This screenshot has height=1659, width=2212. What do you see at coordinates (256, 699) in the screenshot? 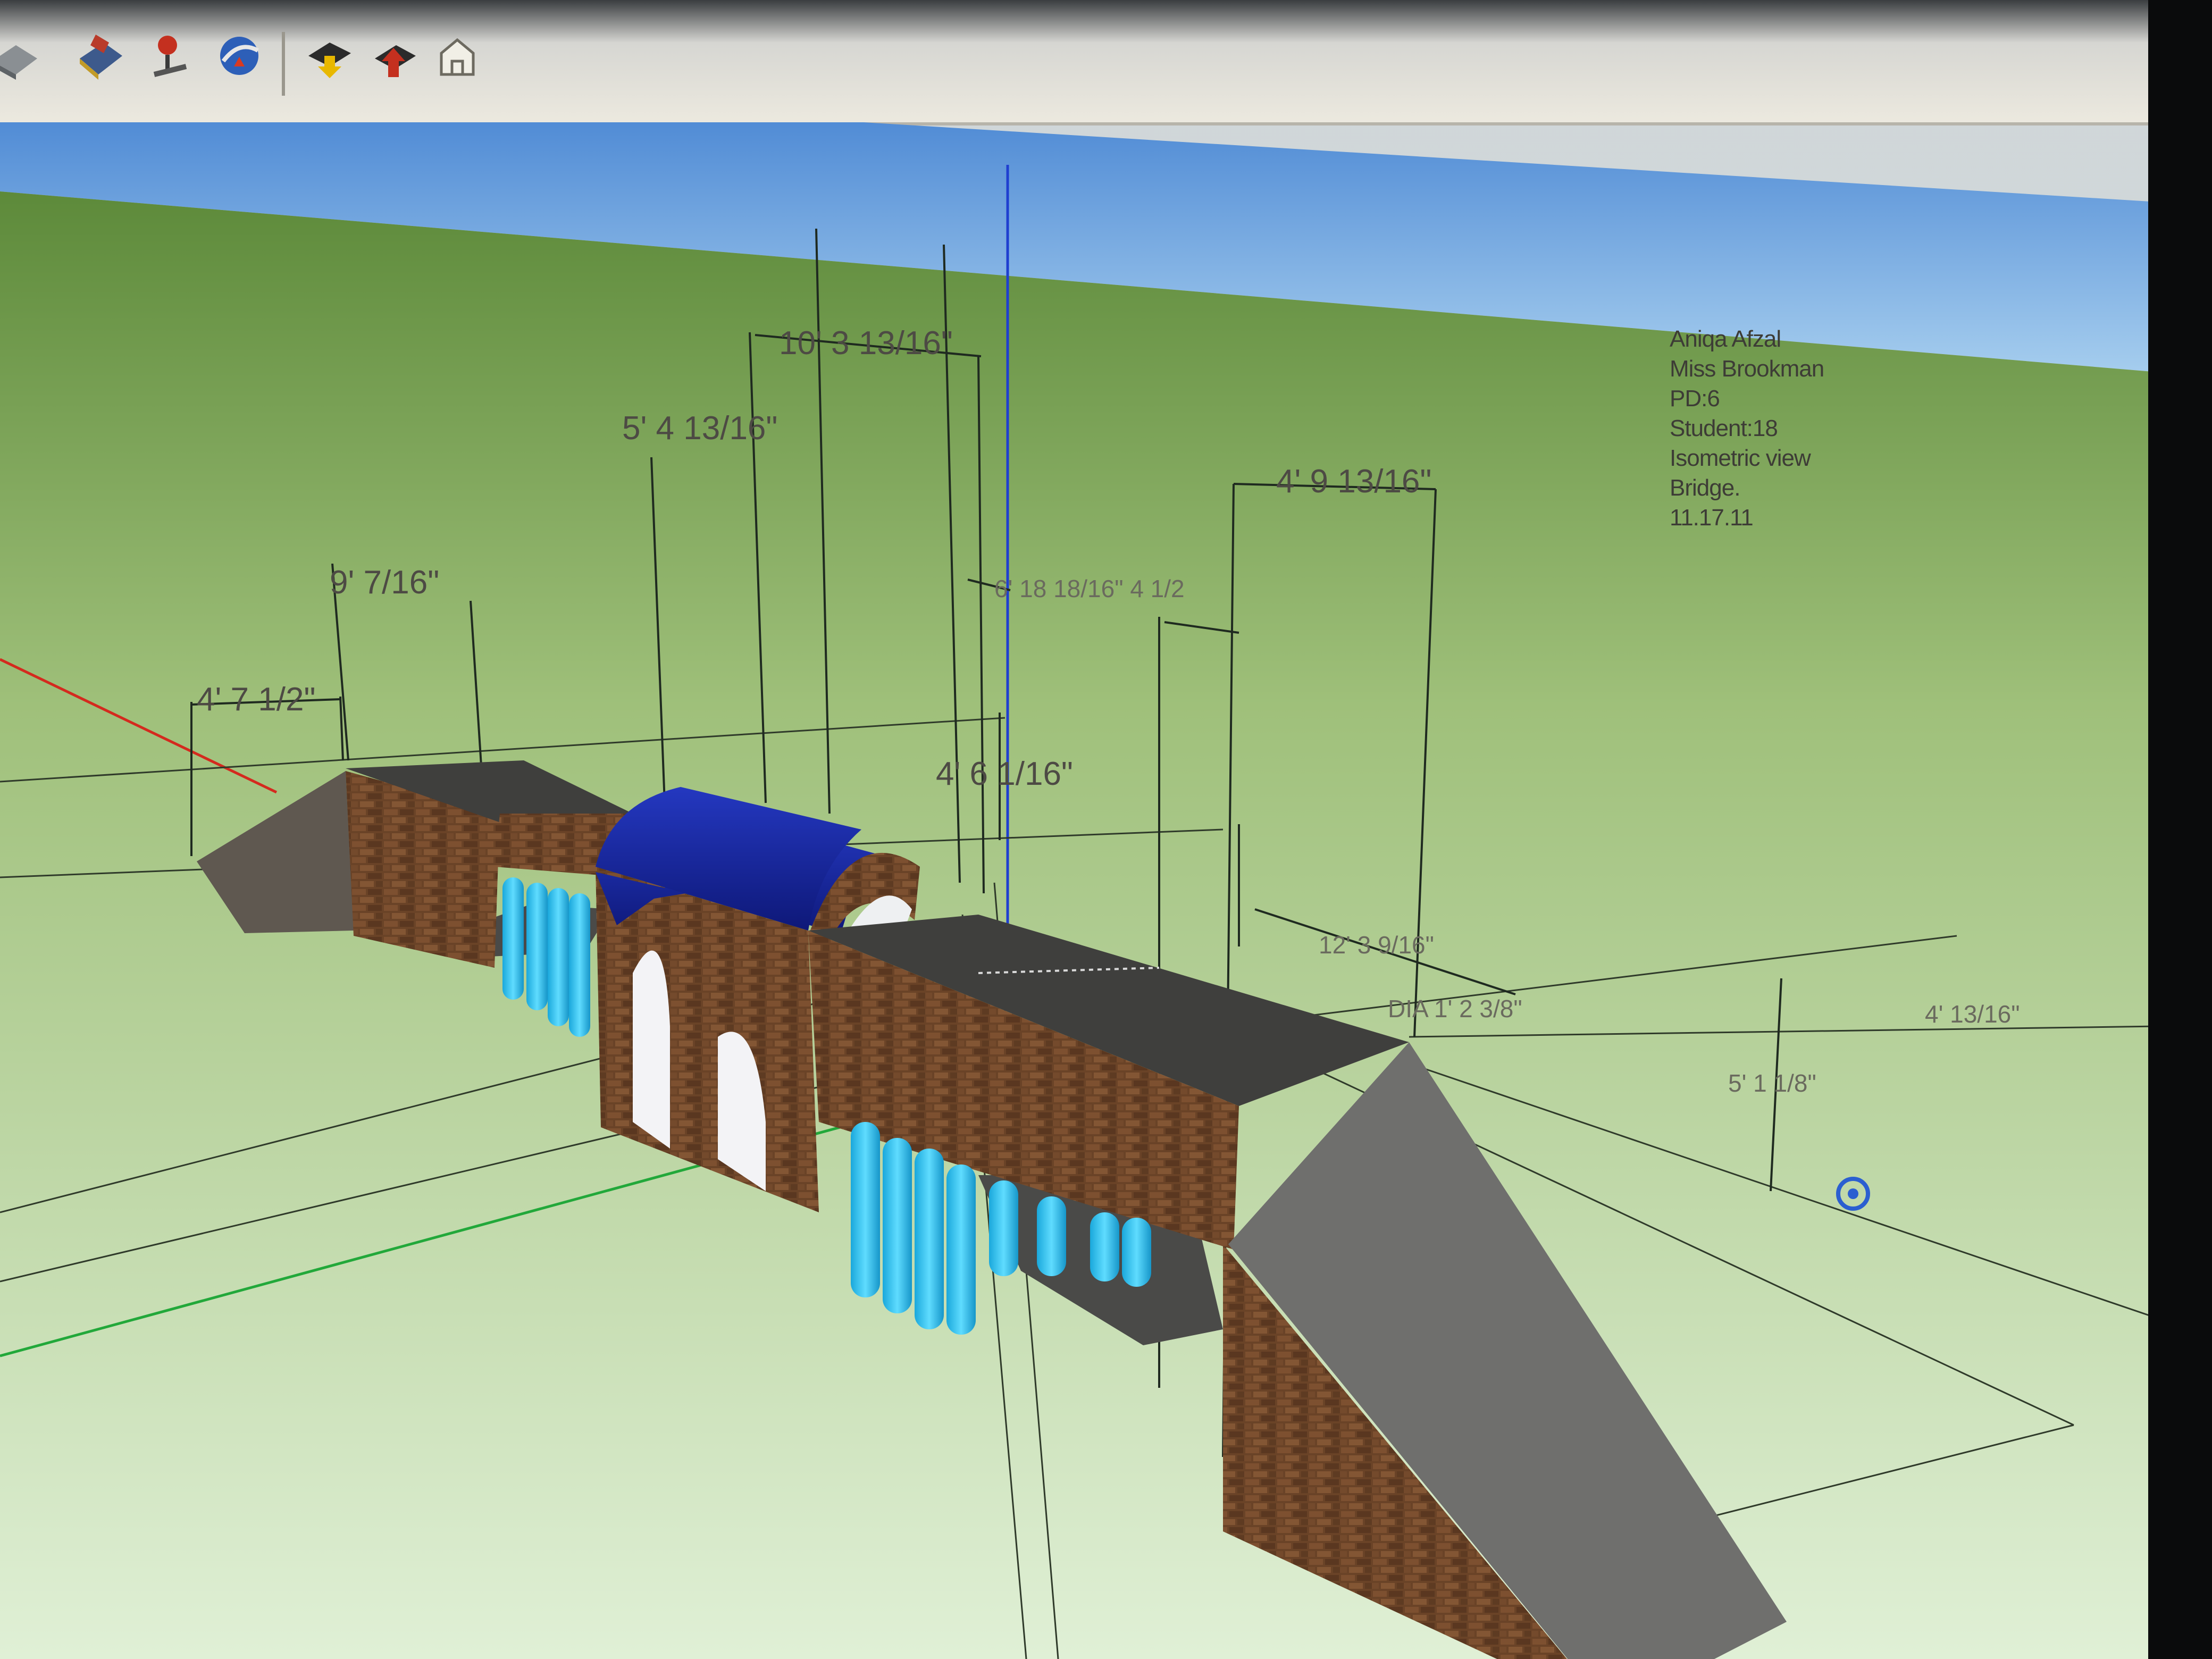
I see `dimension-label: 4' 7 1/2"` at bounding box center [256, 699].